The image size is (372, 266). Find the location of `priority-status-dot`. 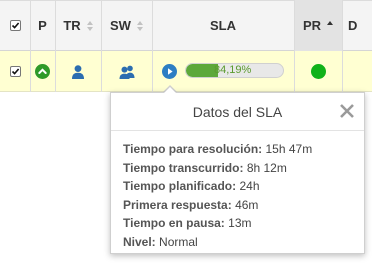

priority-status-dot is located at coordinates (318, 71).